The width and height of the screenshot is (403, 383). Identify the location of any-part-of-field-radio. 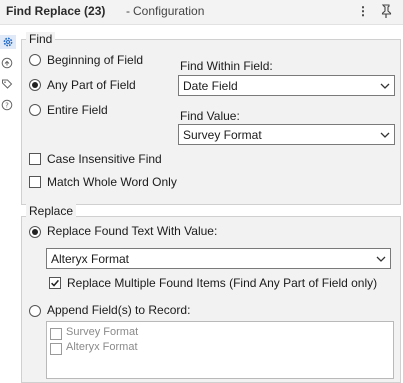
(35, 85).